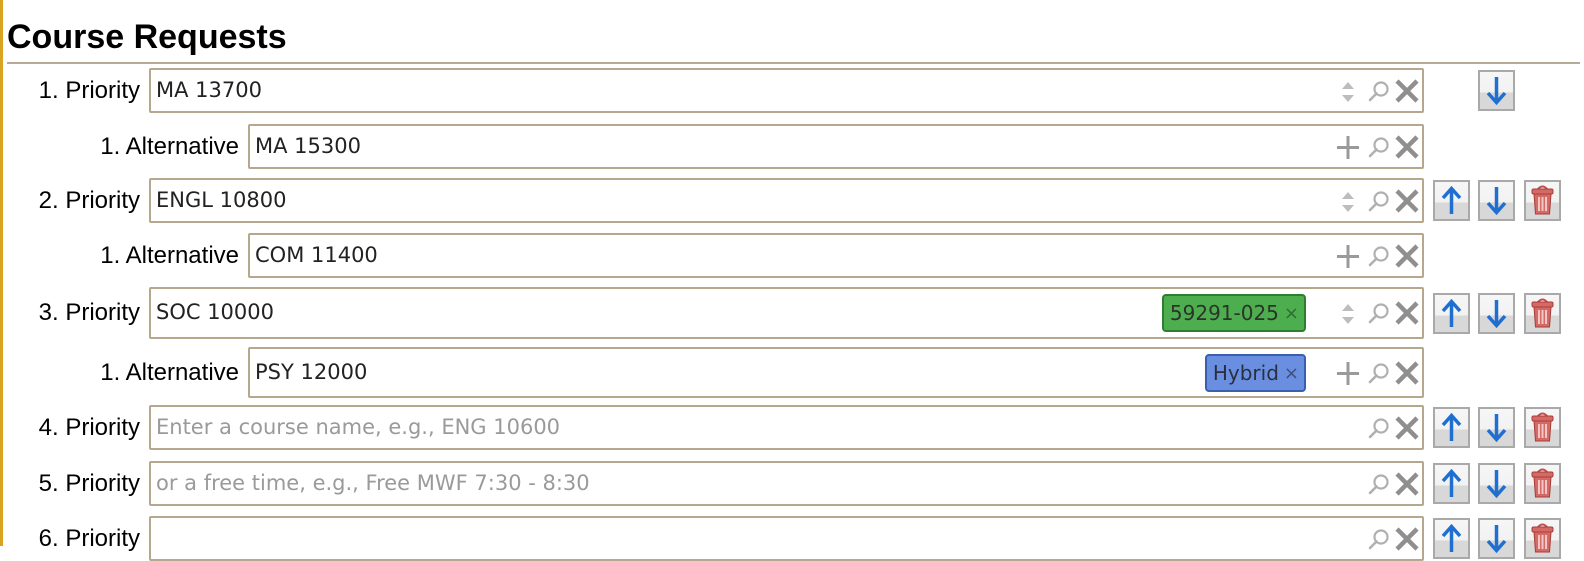  I want to click on instruction-mode-chip: Hybrid ×, so click(1255, 373).